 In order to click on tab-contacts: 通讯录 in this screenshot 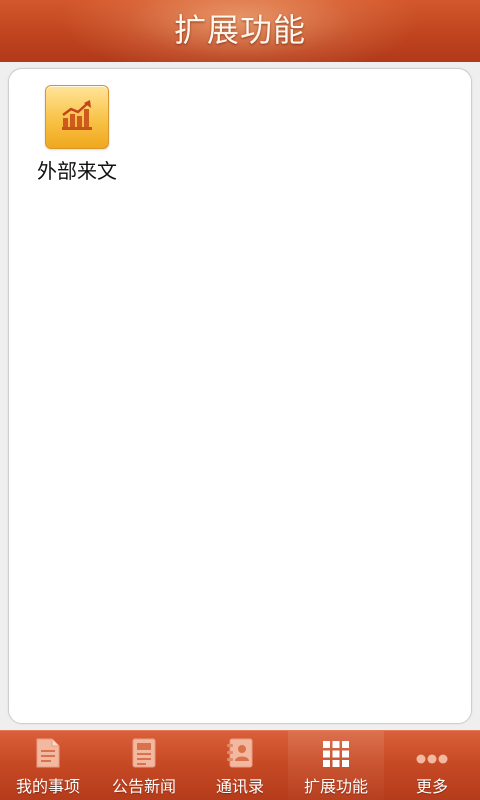, I will do `click(240, 765)`.